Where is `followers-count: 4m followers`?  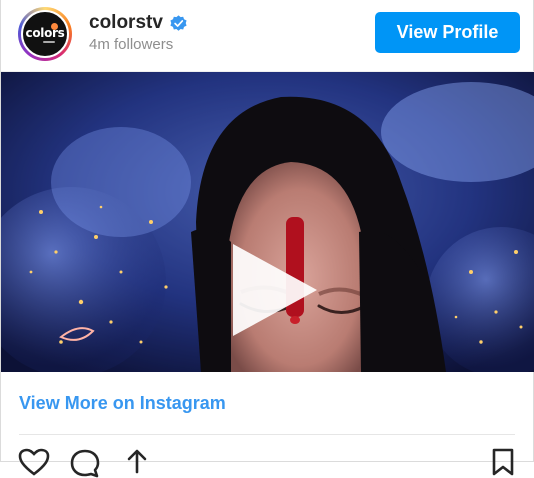 followers-count: 4m followers is located at coordinates (131, 44).